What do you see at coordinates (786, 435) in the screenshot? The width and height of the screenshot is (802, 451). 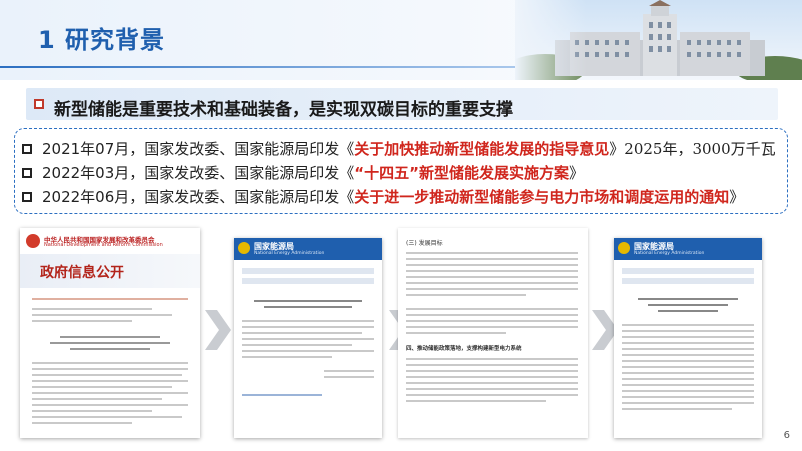 I see `page-number: 6` at bounding box center [786, 435].